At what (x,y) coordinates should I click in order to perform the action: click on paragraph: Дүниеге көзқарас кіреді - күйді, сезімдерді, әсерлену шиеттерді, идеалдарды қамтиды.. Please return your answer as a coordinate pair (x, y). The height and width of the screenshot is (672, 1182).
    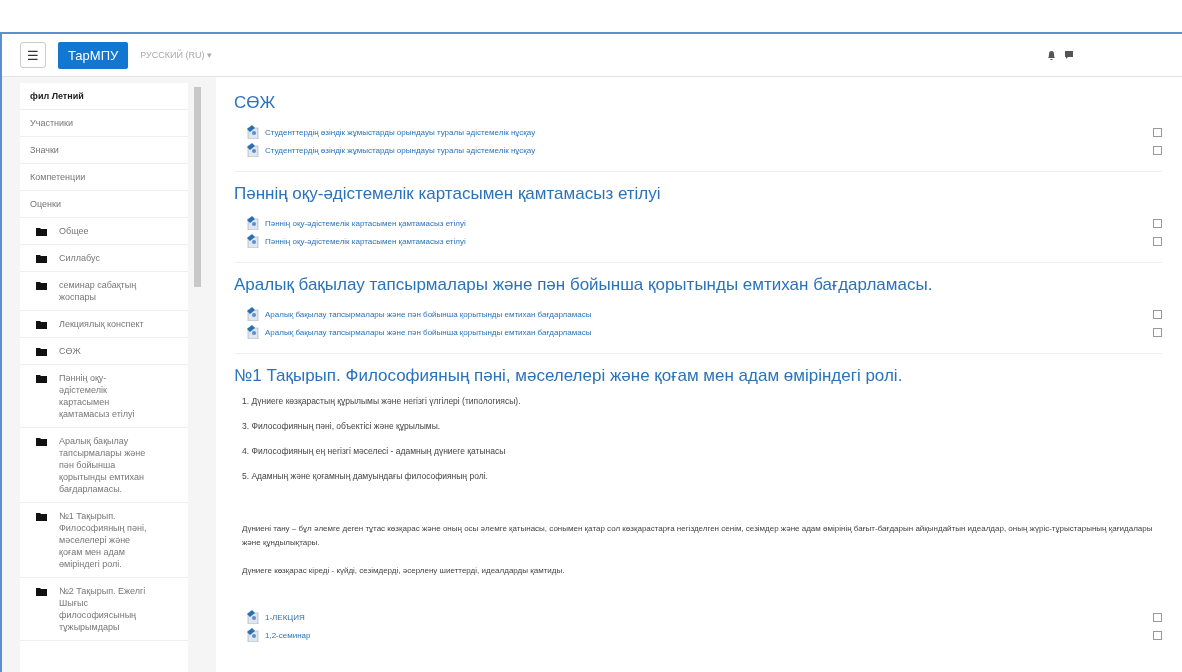
    Looking at the image, I should click on (404, 571).